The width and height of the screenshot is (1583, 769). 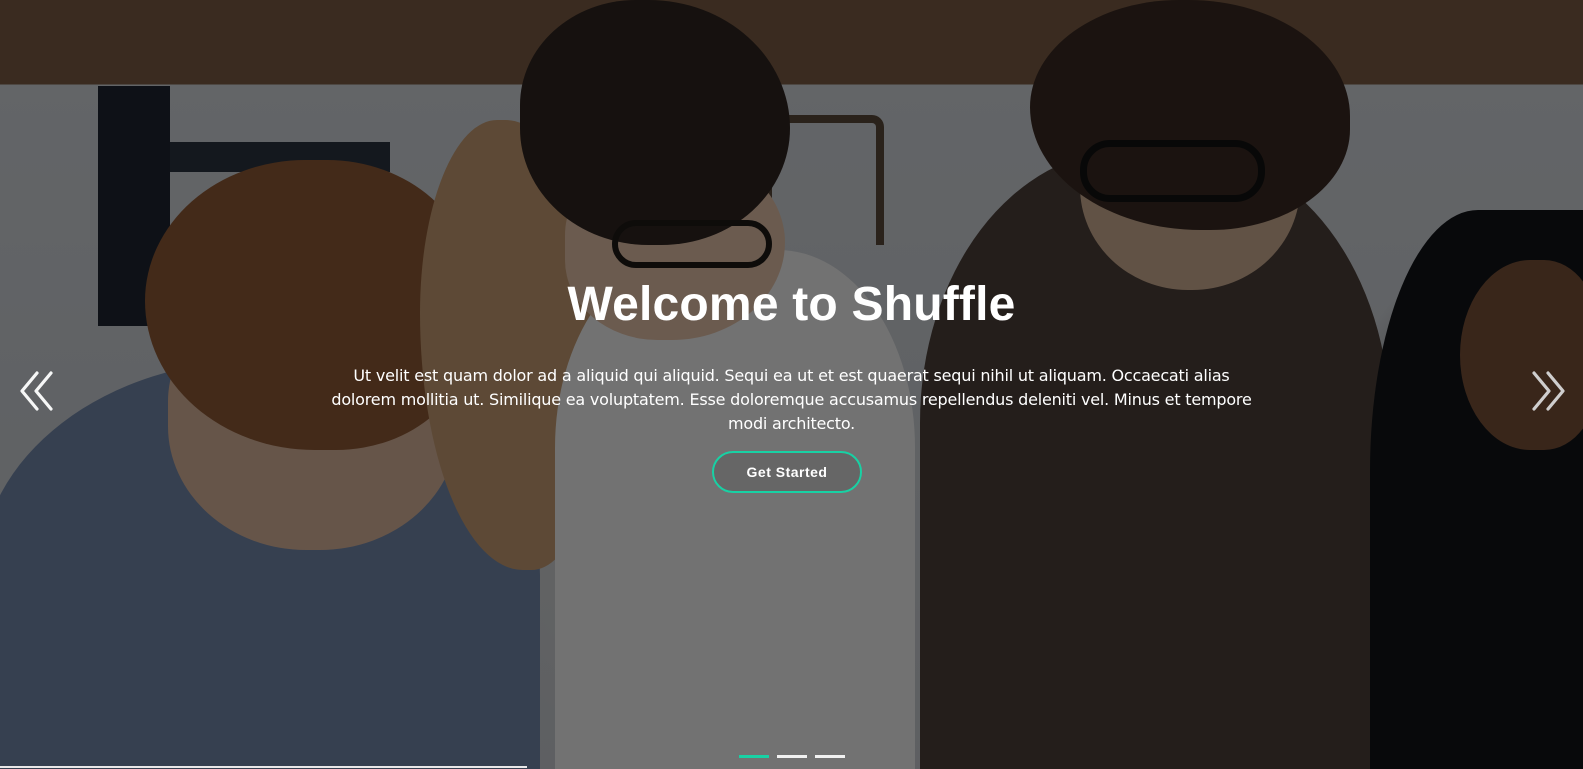 I want to click on double-chevron-right-icon, so click(x=1548, y=391).